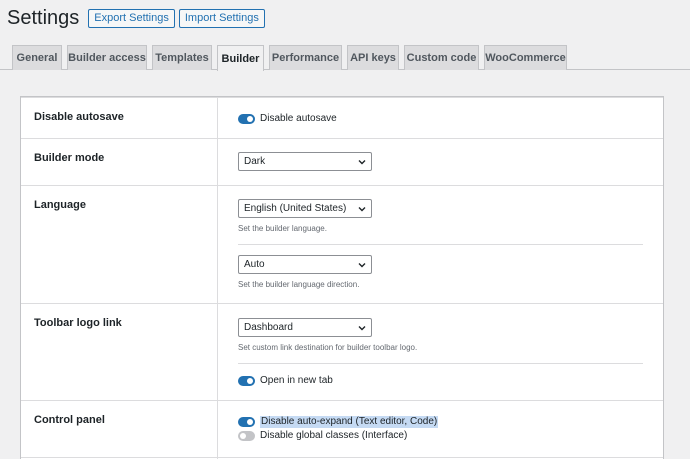 Image resolution: width=690 pixels, height=459 pixels. What do you see at coordinates (334, 435) in the screenshot?
I see `toggle-label: Disable global classes (Interface)` at bounding box center [334, 435].